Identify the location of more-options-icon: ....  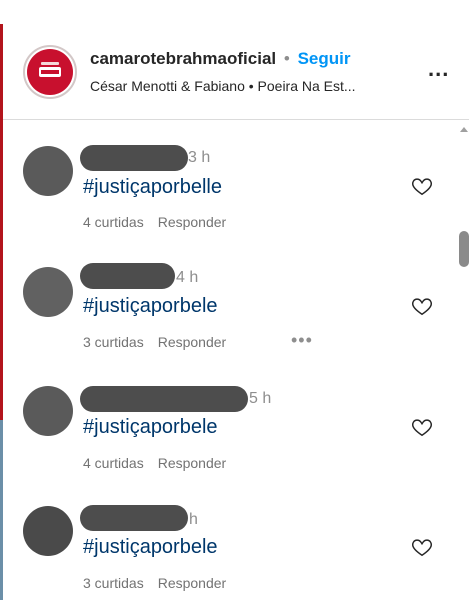
(438, 69).